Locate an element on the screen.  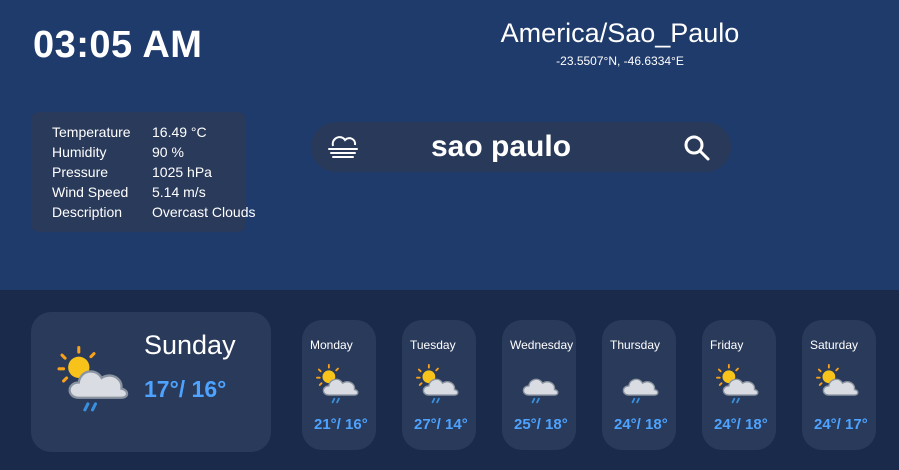
detail-value: 5.14 m/s is located at coordinates (179, 192).